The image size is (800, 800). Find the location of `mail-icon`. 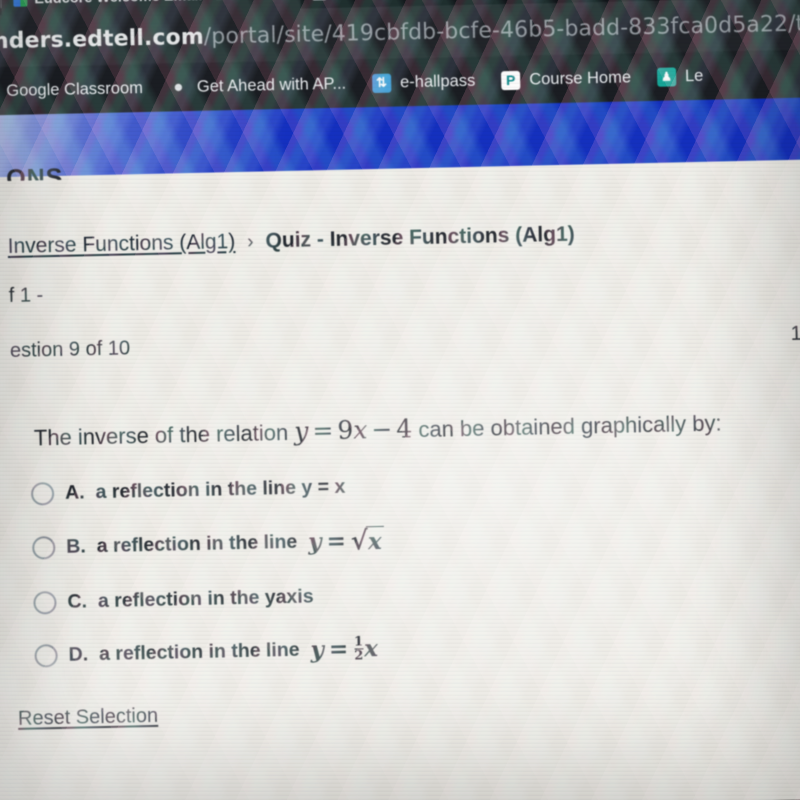

mail-icon is located at coordinates (20, 3).